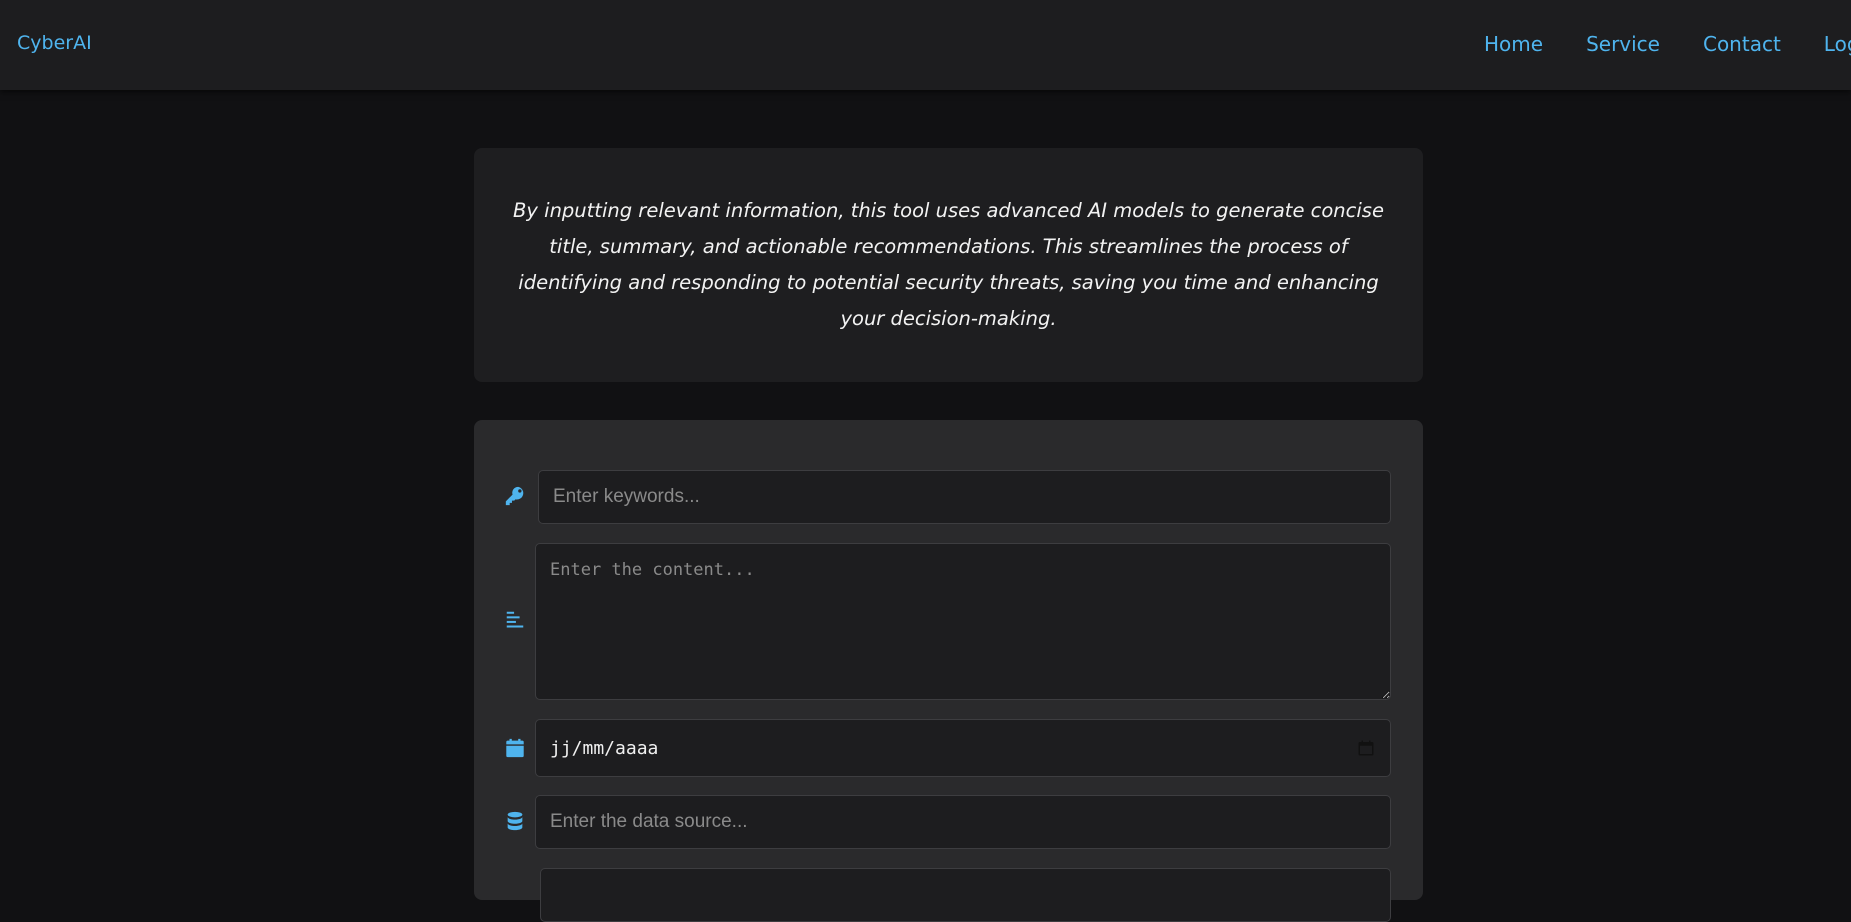  Describe the element at coordinates (1837, 44) in the screenshot. I see `nav-link-login: Log` at that location.